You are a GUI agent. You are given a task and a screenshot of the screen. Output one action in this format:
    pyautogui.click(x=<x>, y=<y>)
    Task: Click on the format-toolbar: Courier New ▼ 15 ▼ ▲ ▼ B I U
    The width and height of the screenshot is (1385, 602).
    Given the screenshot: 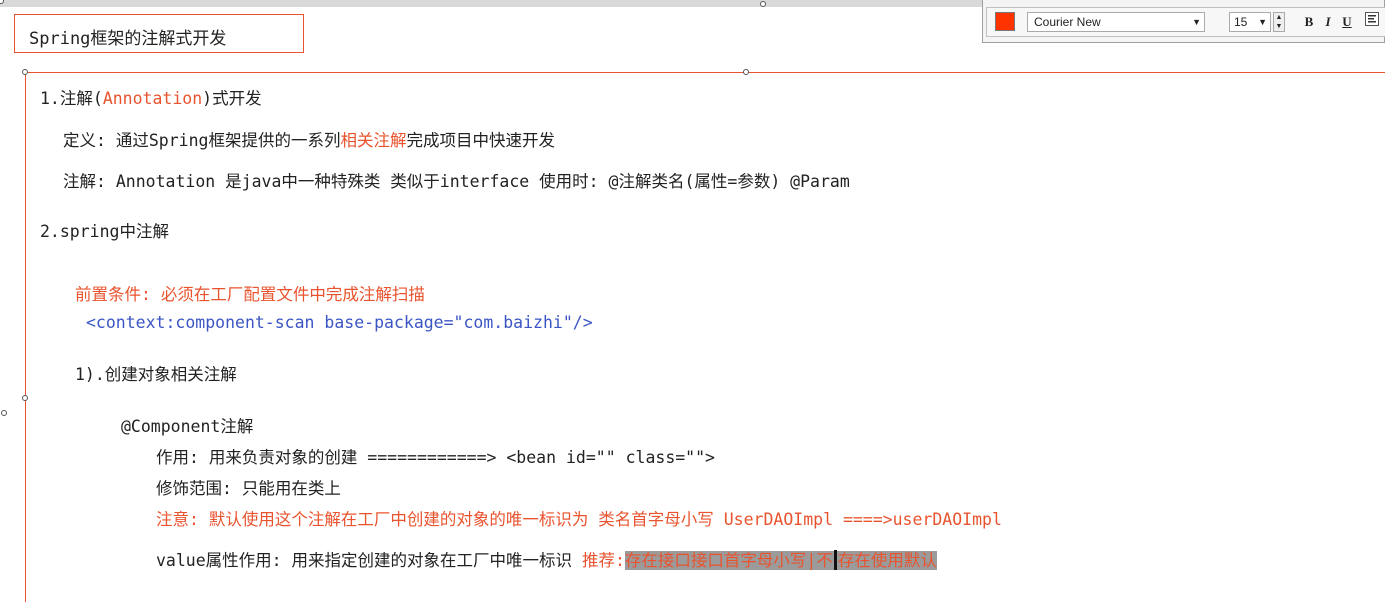 What is the action you would take?
    pyautogui.click(x=1183, y=21)
    